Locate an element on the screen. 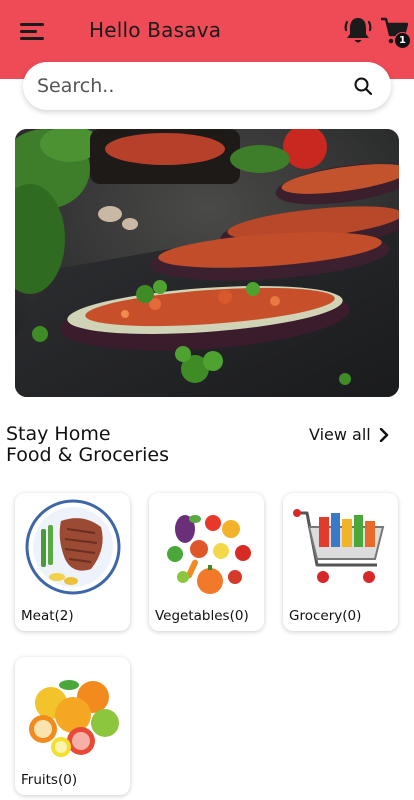 This screenshot has width=414, height=800. cart-count-badge: 1 is located at coordinates (402, 40).